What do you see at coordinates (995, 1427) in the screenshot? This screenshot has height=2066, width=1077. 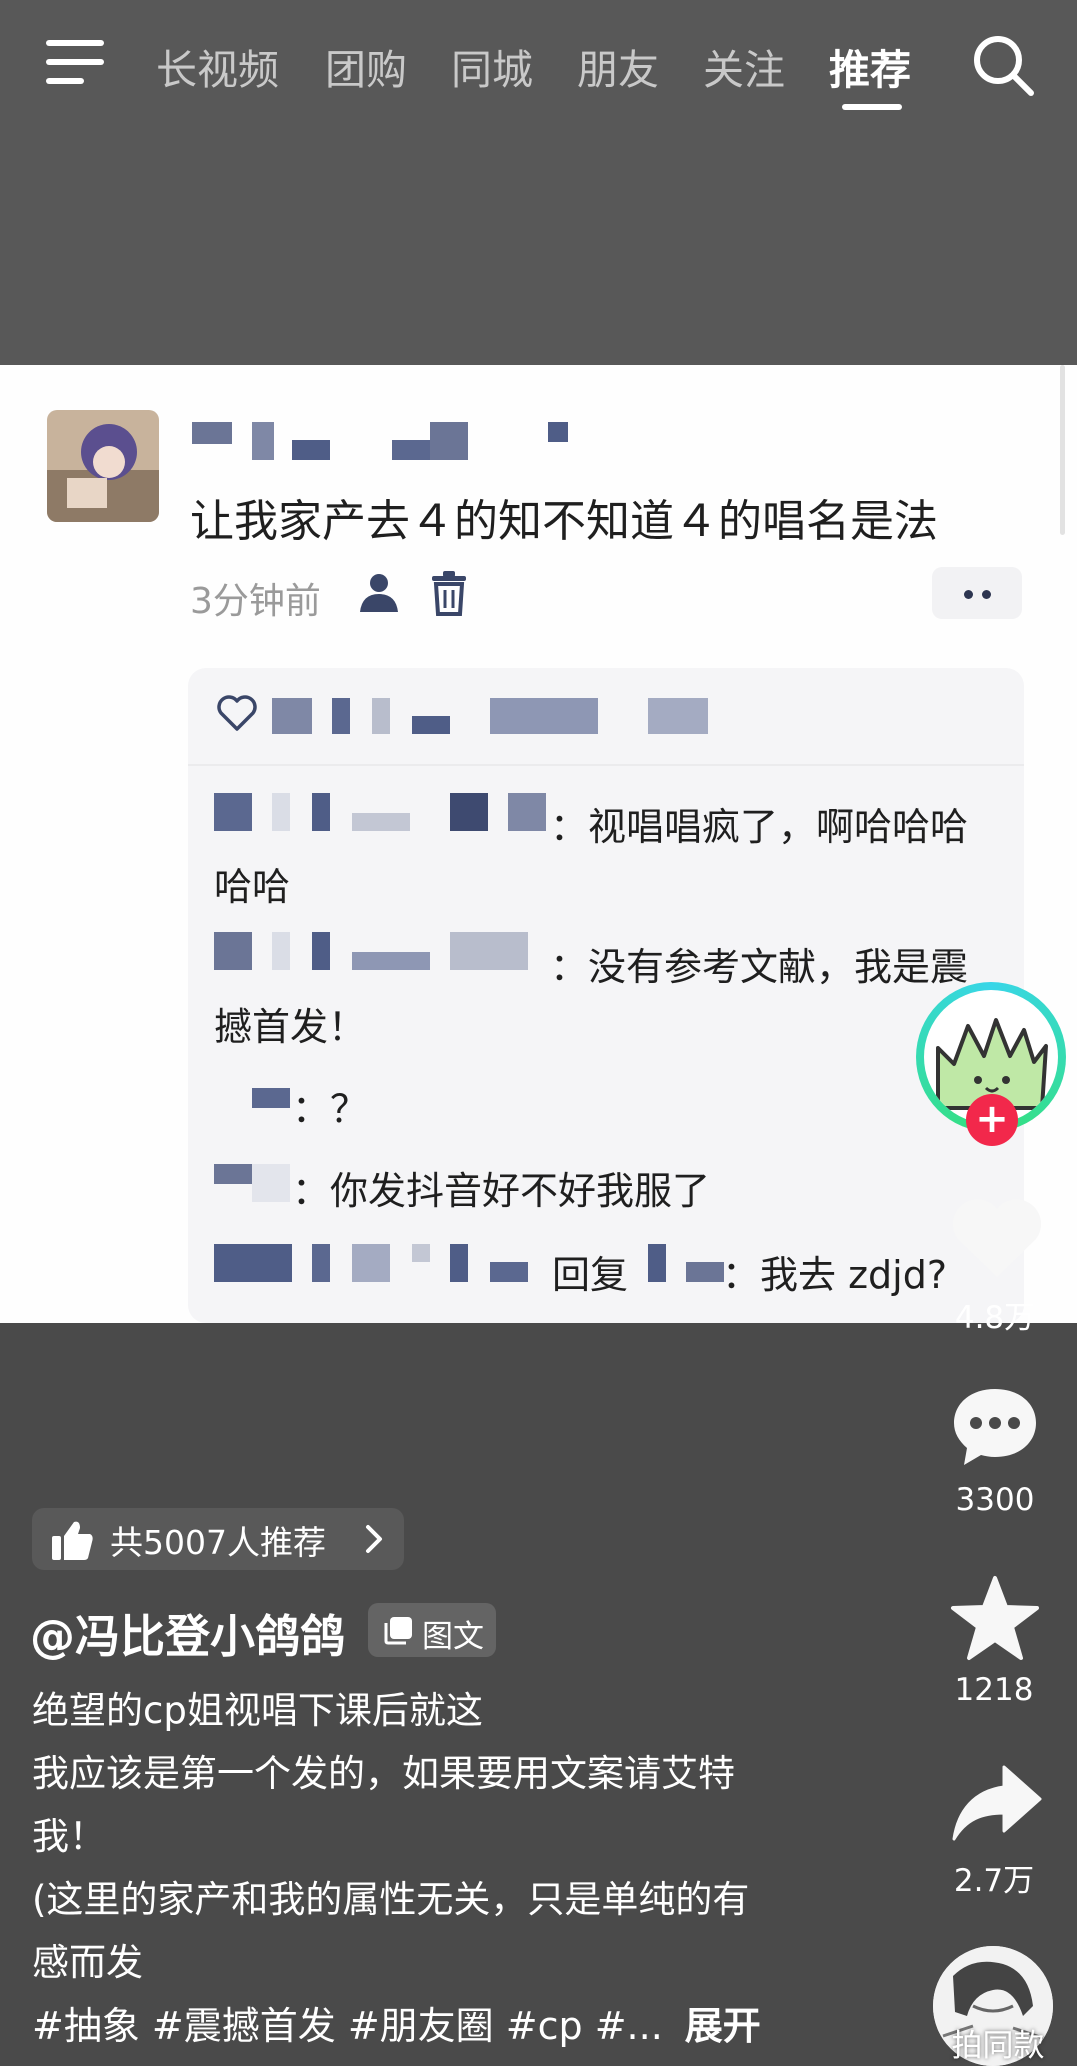 I see `comment-icon` at bounding box center [995, 1427].